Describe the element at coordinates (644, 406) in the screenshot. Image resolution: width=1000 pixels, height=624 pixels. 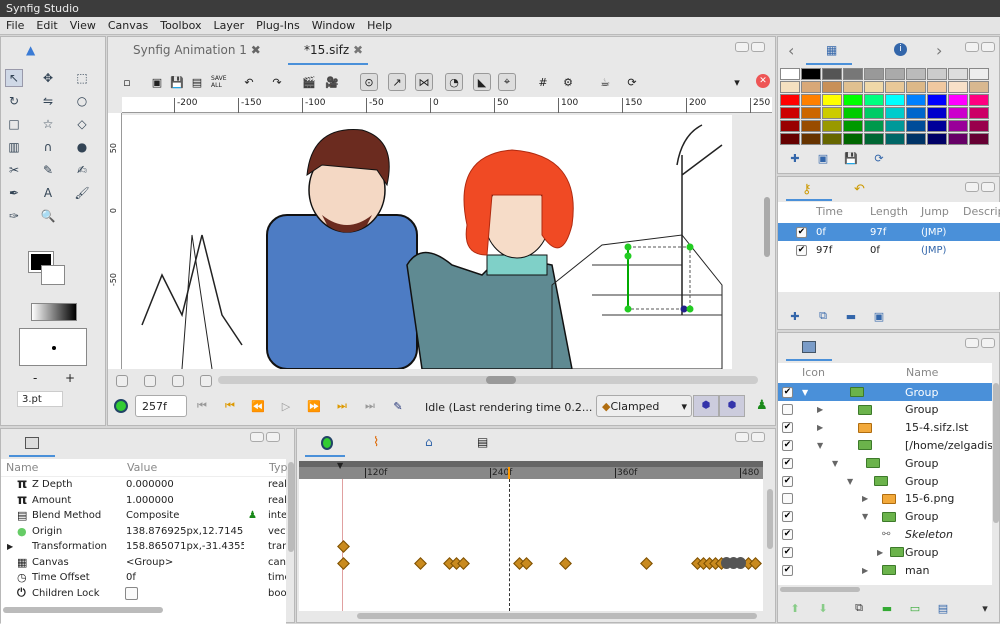
I see `interpolation-dropdown: ◆Clamped ▾` at that location.